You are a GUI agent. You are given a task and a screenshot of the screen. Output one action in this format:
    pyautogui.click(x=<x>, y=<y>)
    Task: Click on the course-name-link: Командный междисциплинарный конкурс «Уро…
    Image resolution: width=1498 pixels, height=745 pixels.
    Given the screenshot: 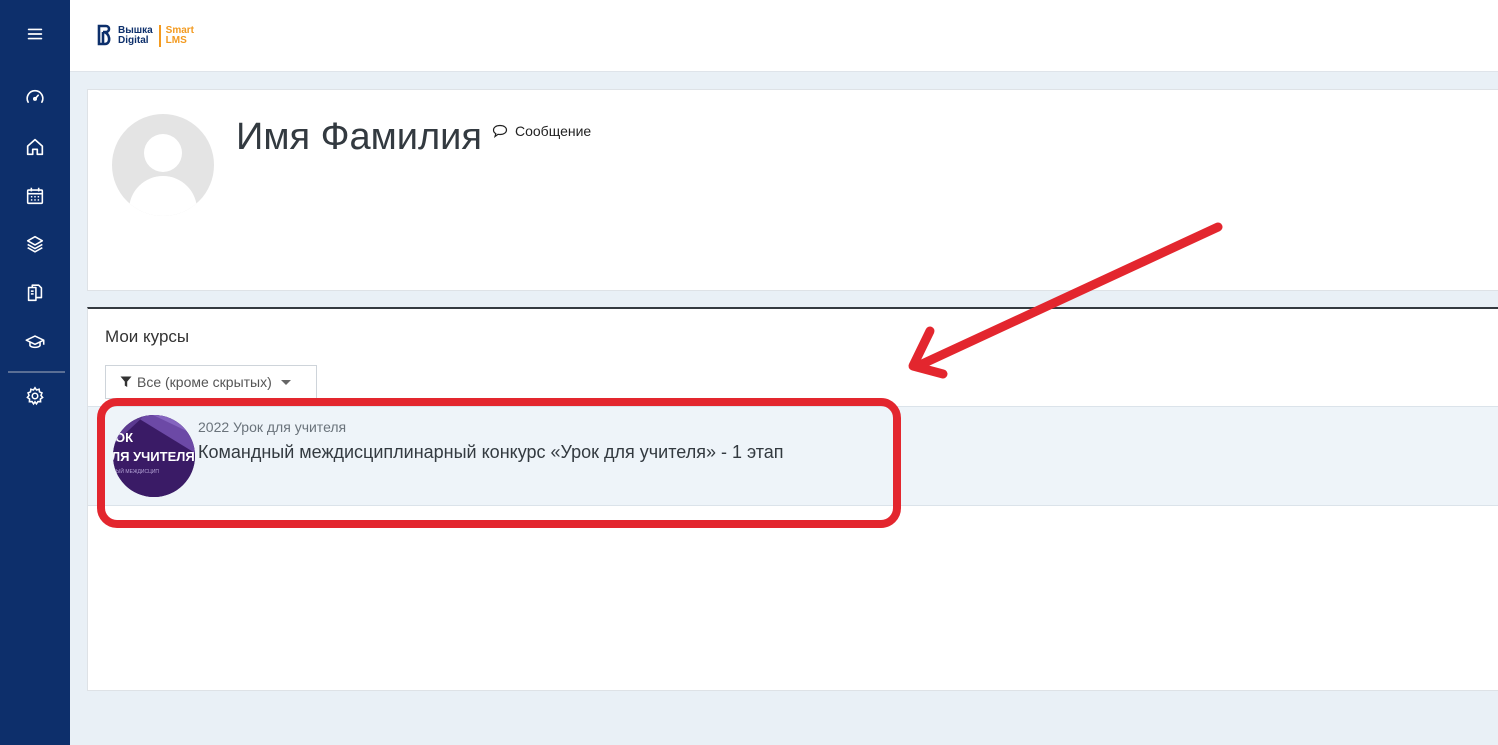 What is the action you would take?
    pyautogui.click(x=491, y=452)
    